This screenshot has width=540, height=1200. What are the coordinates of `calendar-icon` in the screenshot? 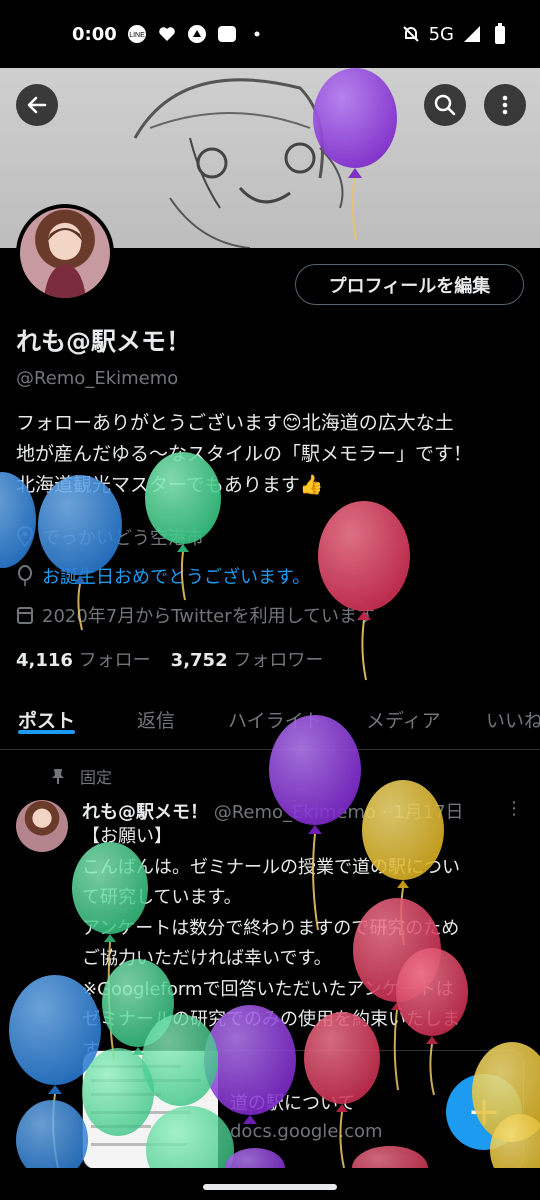 It's located at (25, 615).